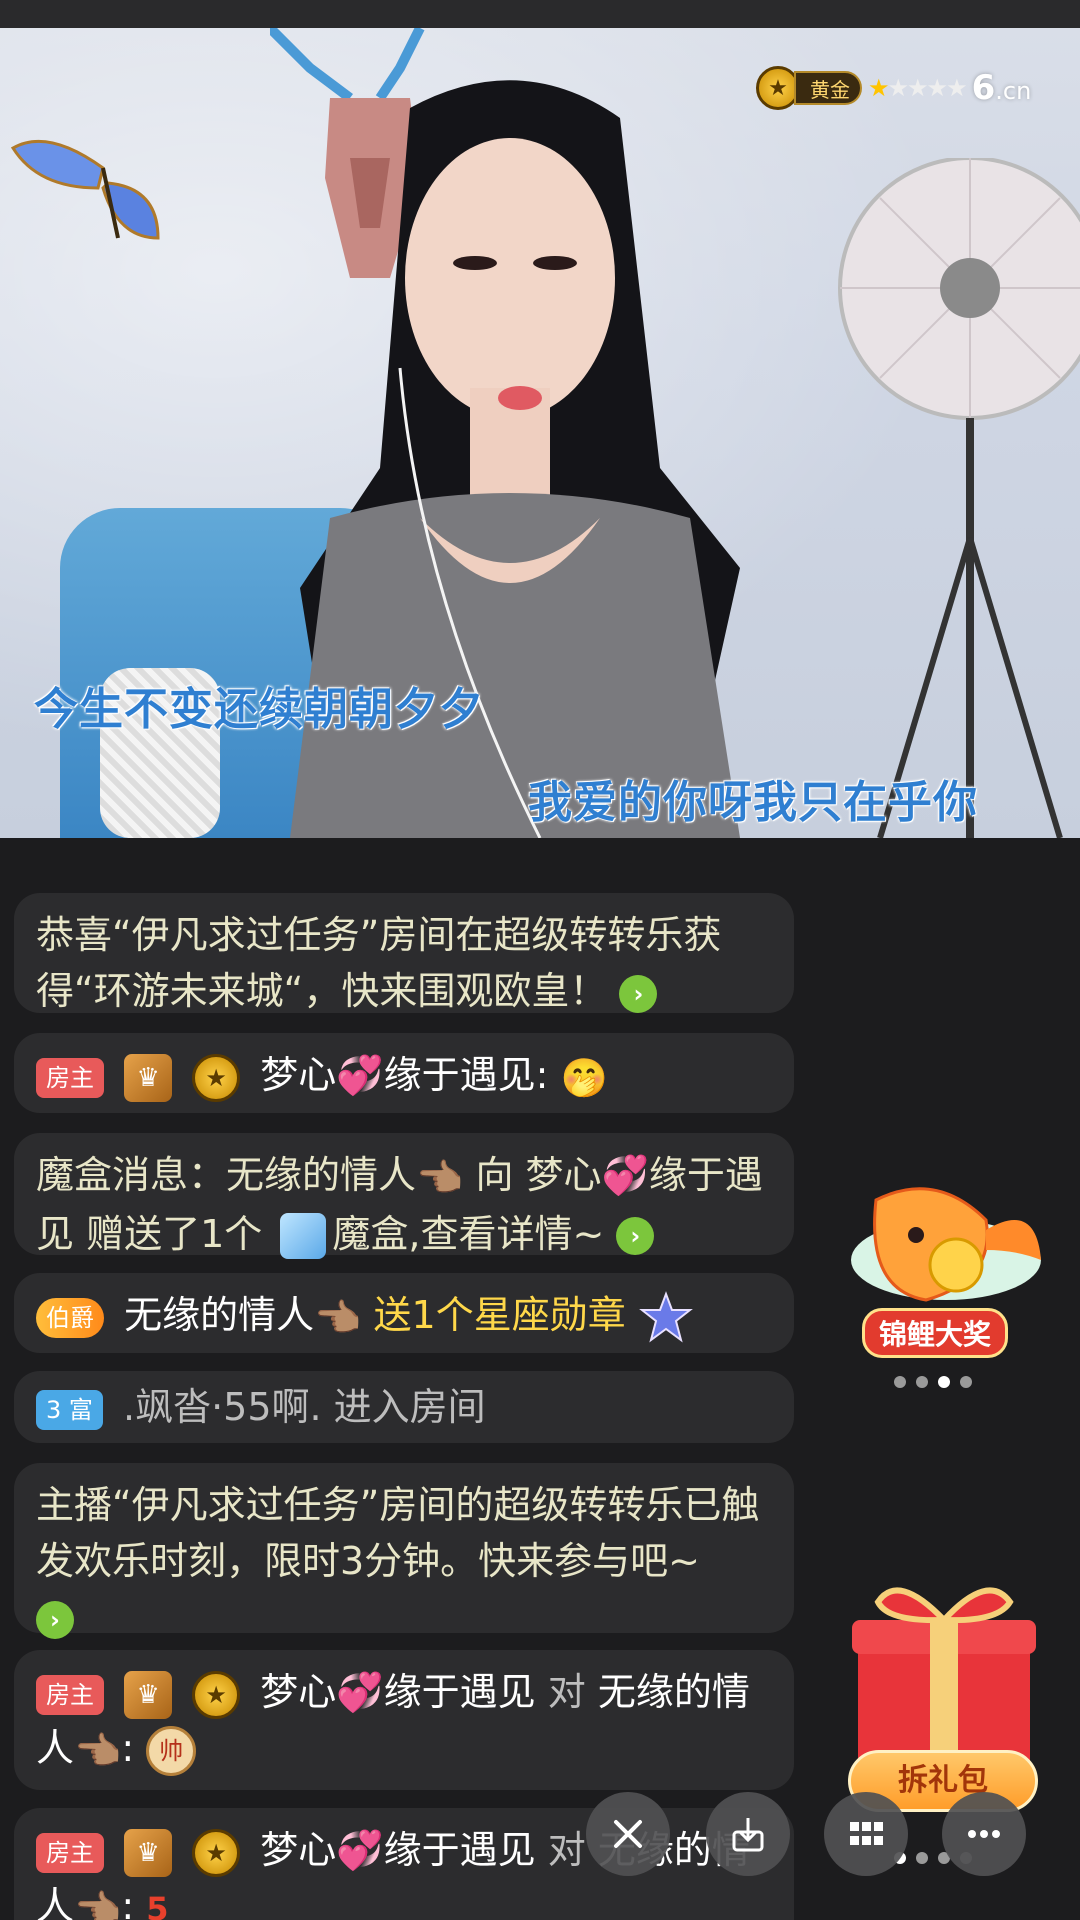 This screenshot has height=1920, width=1080. What do you see at coordinates (918, 88) in the screenshot?
I see `level-stars: ★★★★★` at bounding box center [918, 88].